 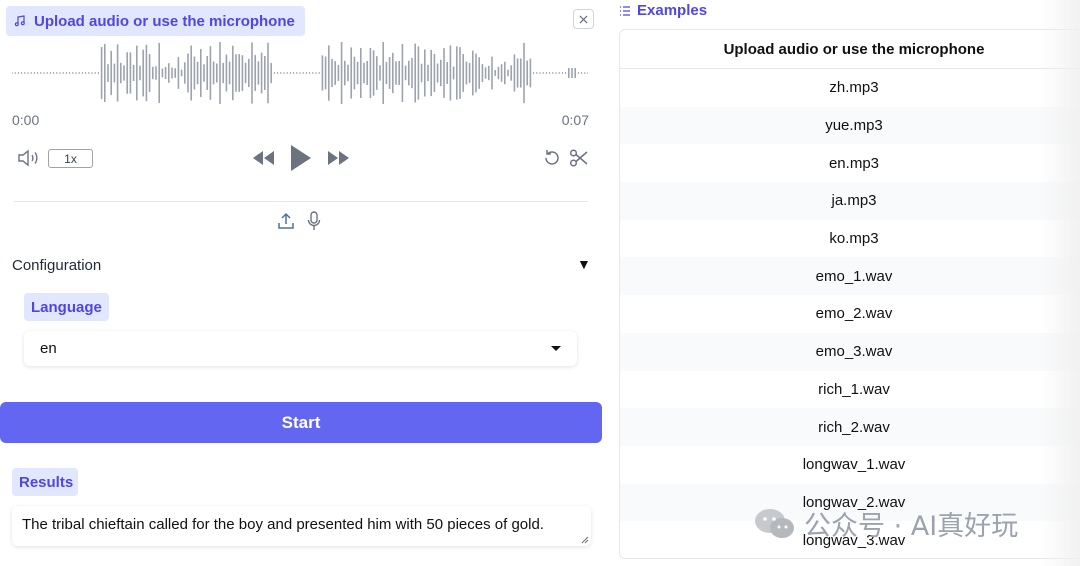 I want to click on audio-input-label: Upload audio or use the microphone, so click(x=155, y=21).